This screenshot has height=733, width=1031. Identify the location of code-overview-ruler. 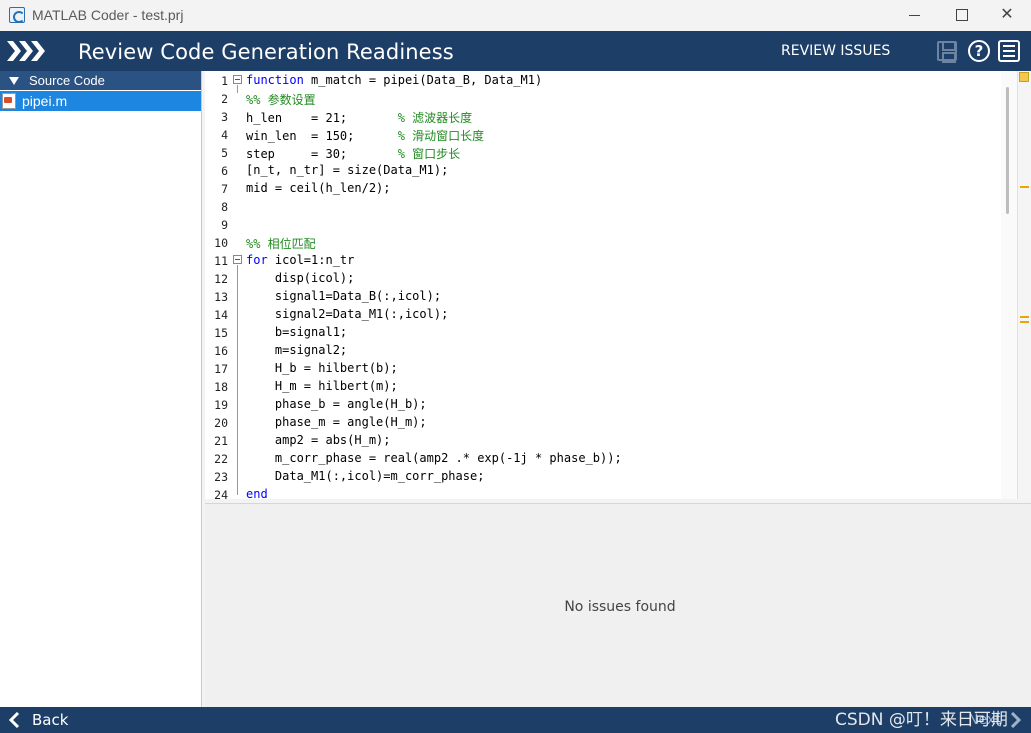
(1024, 285).